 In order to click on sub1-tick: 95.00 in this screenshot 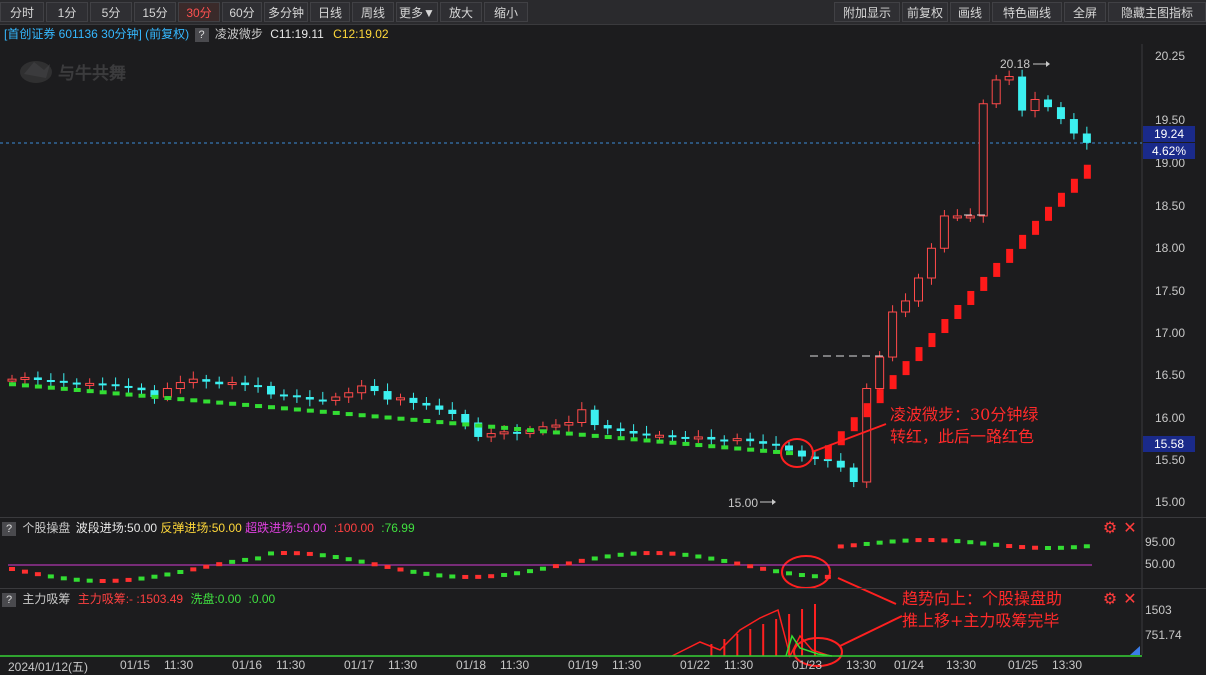, I will do `click(1160, 542)`.